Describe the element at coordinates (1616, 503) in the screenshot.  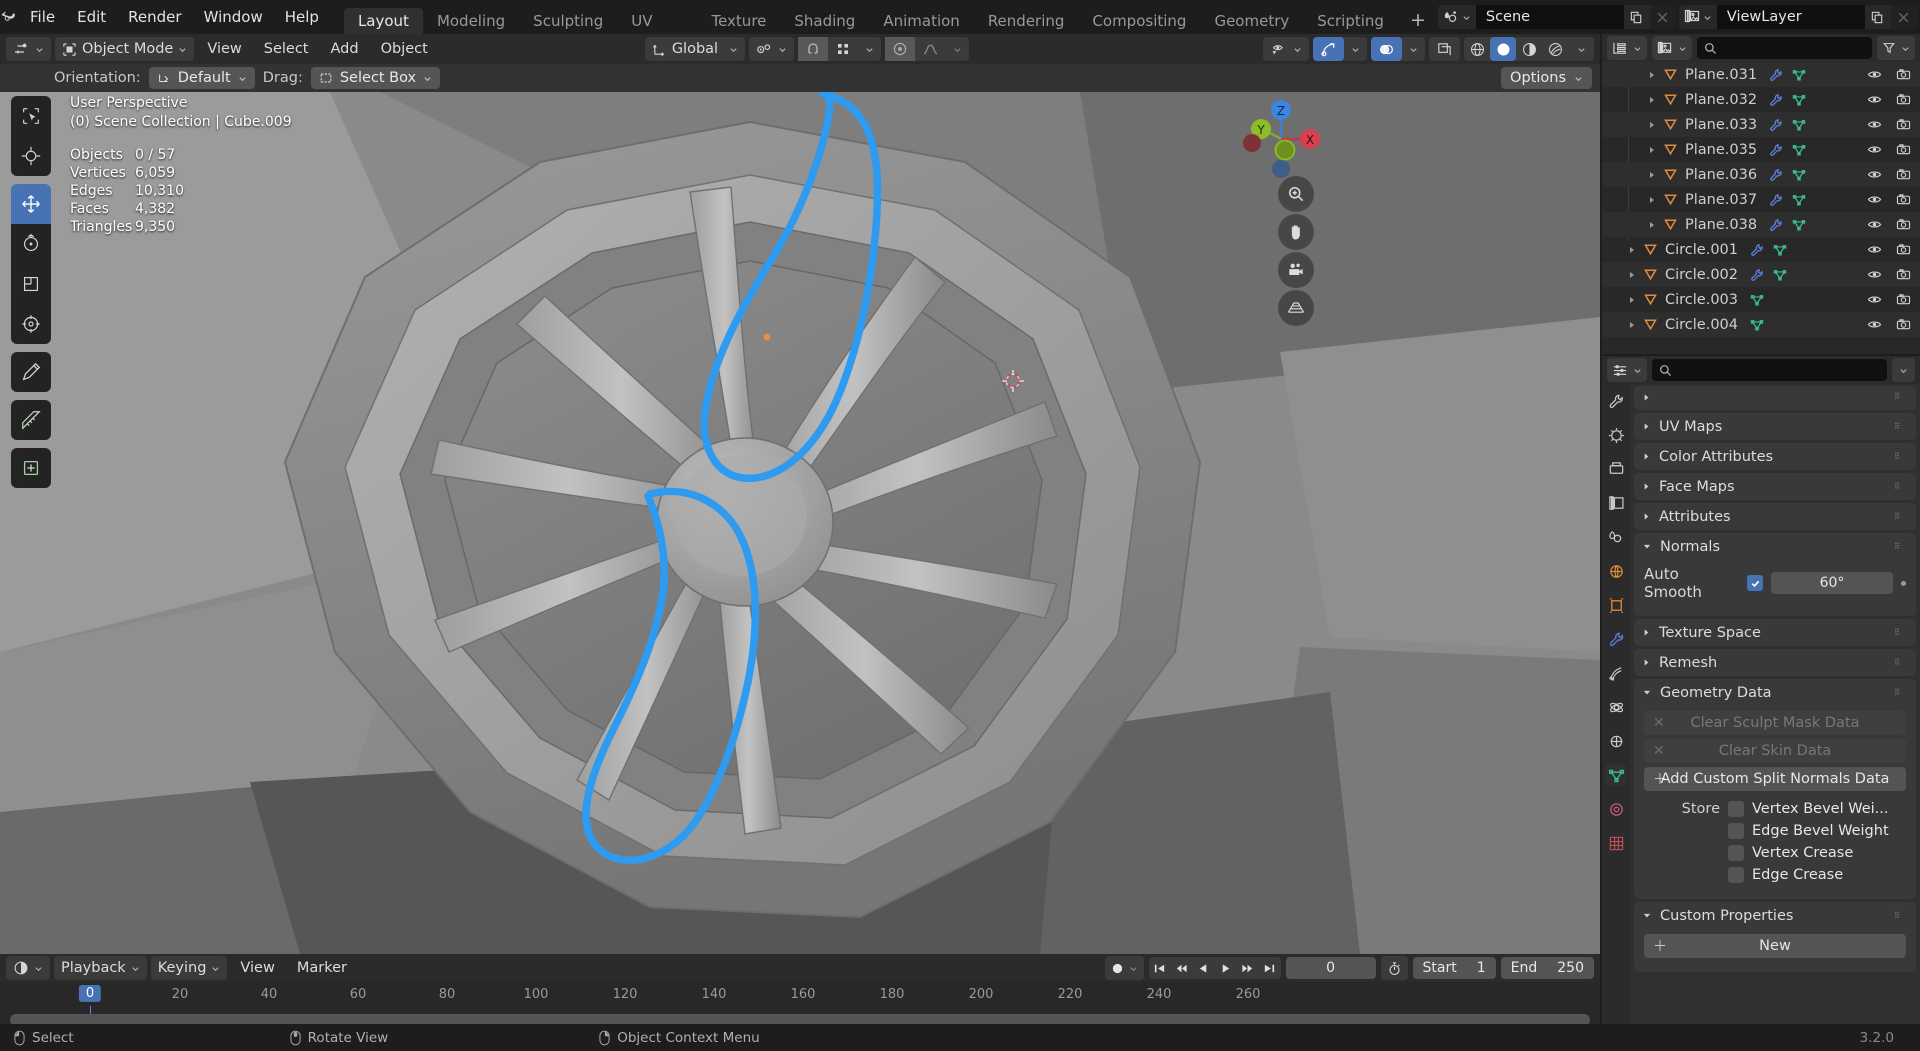
I see `tab-view-layer` at that location.